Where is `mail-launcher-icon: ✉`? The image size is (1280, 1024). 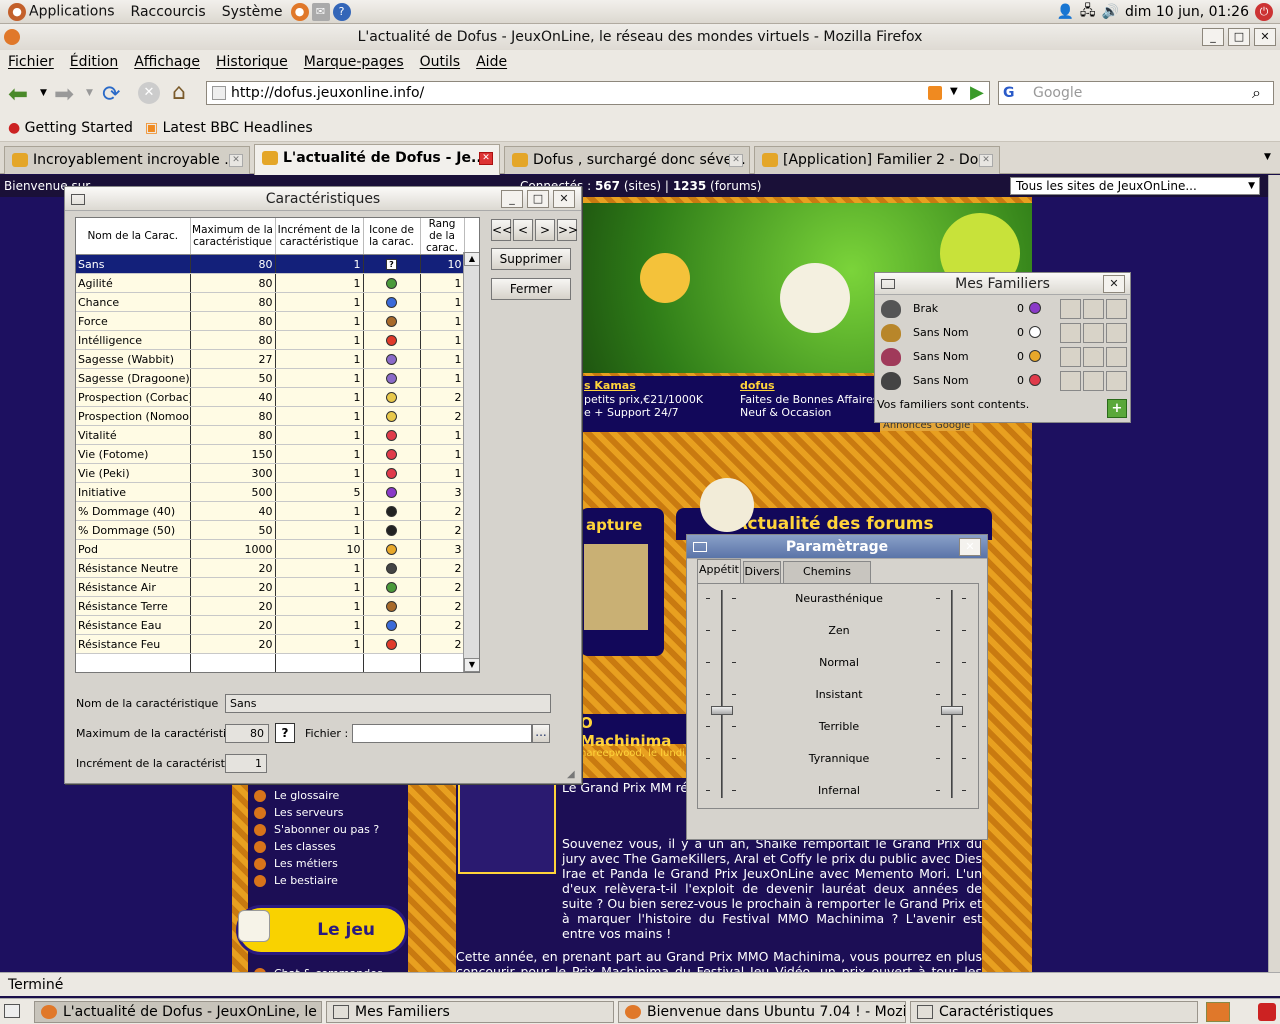 mail-launcher-icon: ✉ is located at coordinates (320, 11).